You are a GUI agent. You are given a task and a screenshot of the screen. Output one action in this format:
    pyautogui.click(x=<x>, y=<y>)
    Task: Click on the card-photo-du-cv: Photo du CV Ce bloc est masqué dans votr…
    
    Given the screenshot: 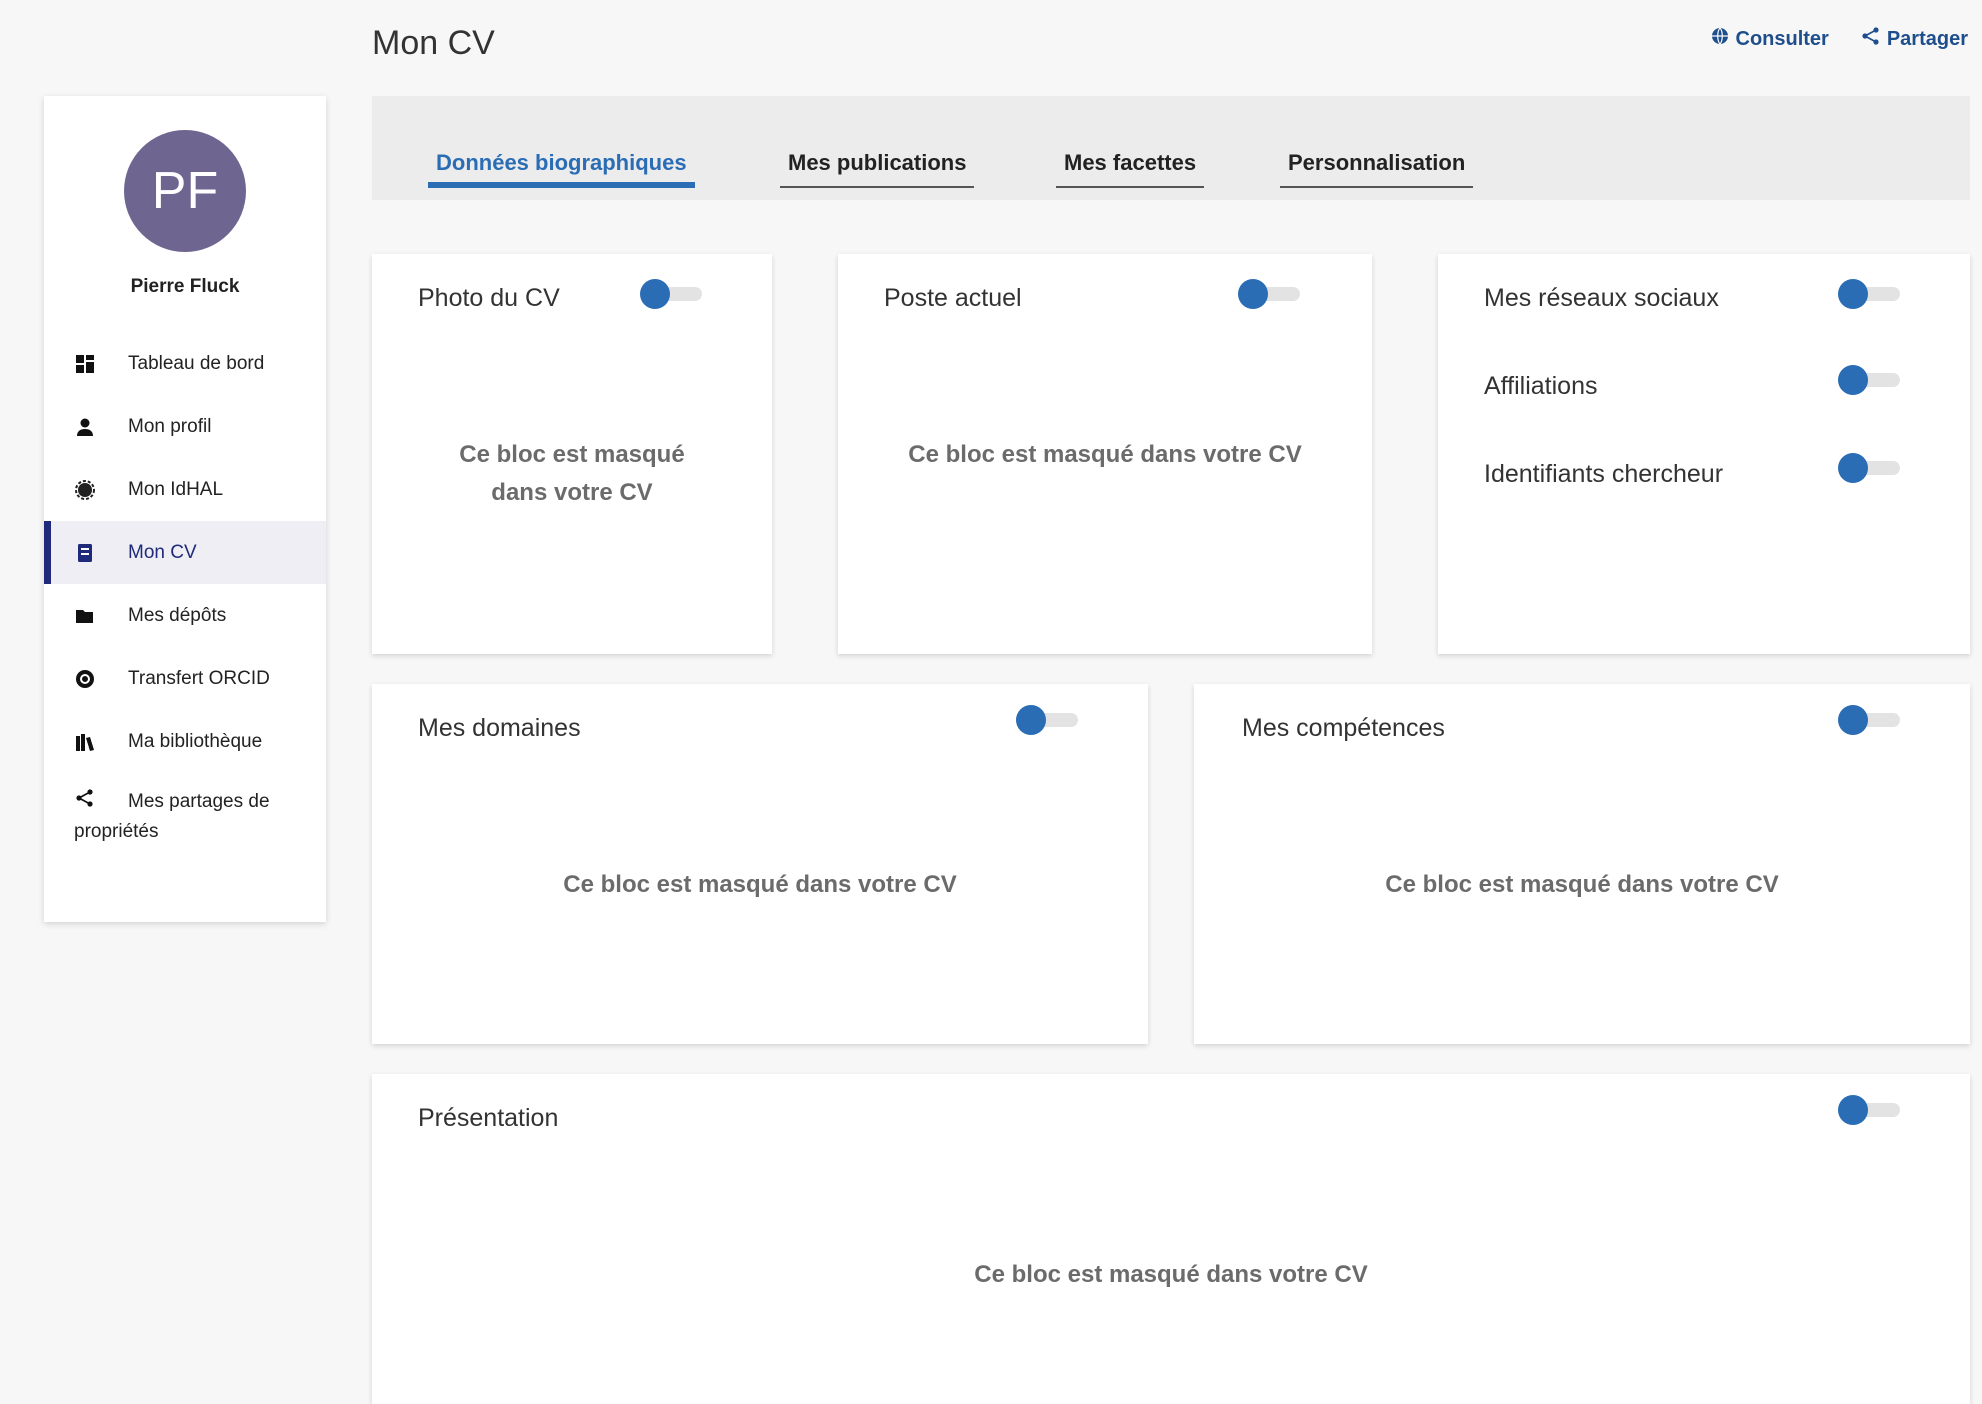 What is the action you would take?
    pyautogui.click(x=572, y=454)
    